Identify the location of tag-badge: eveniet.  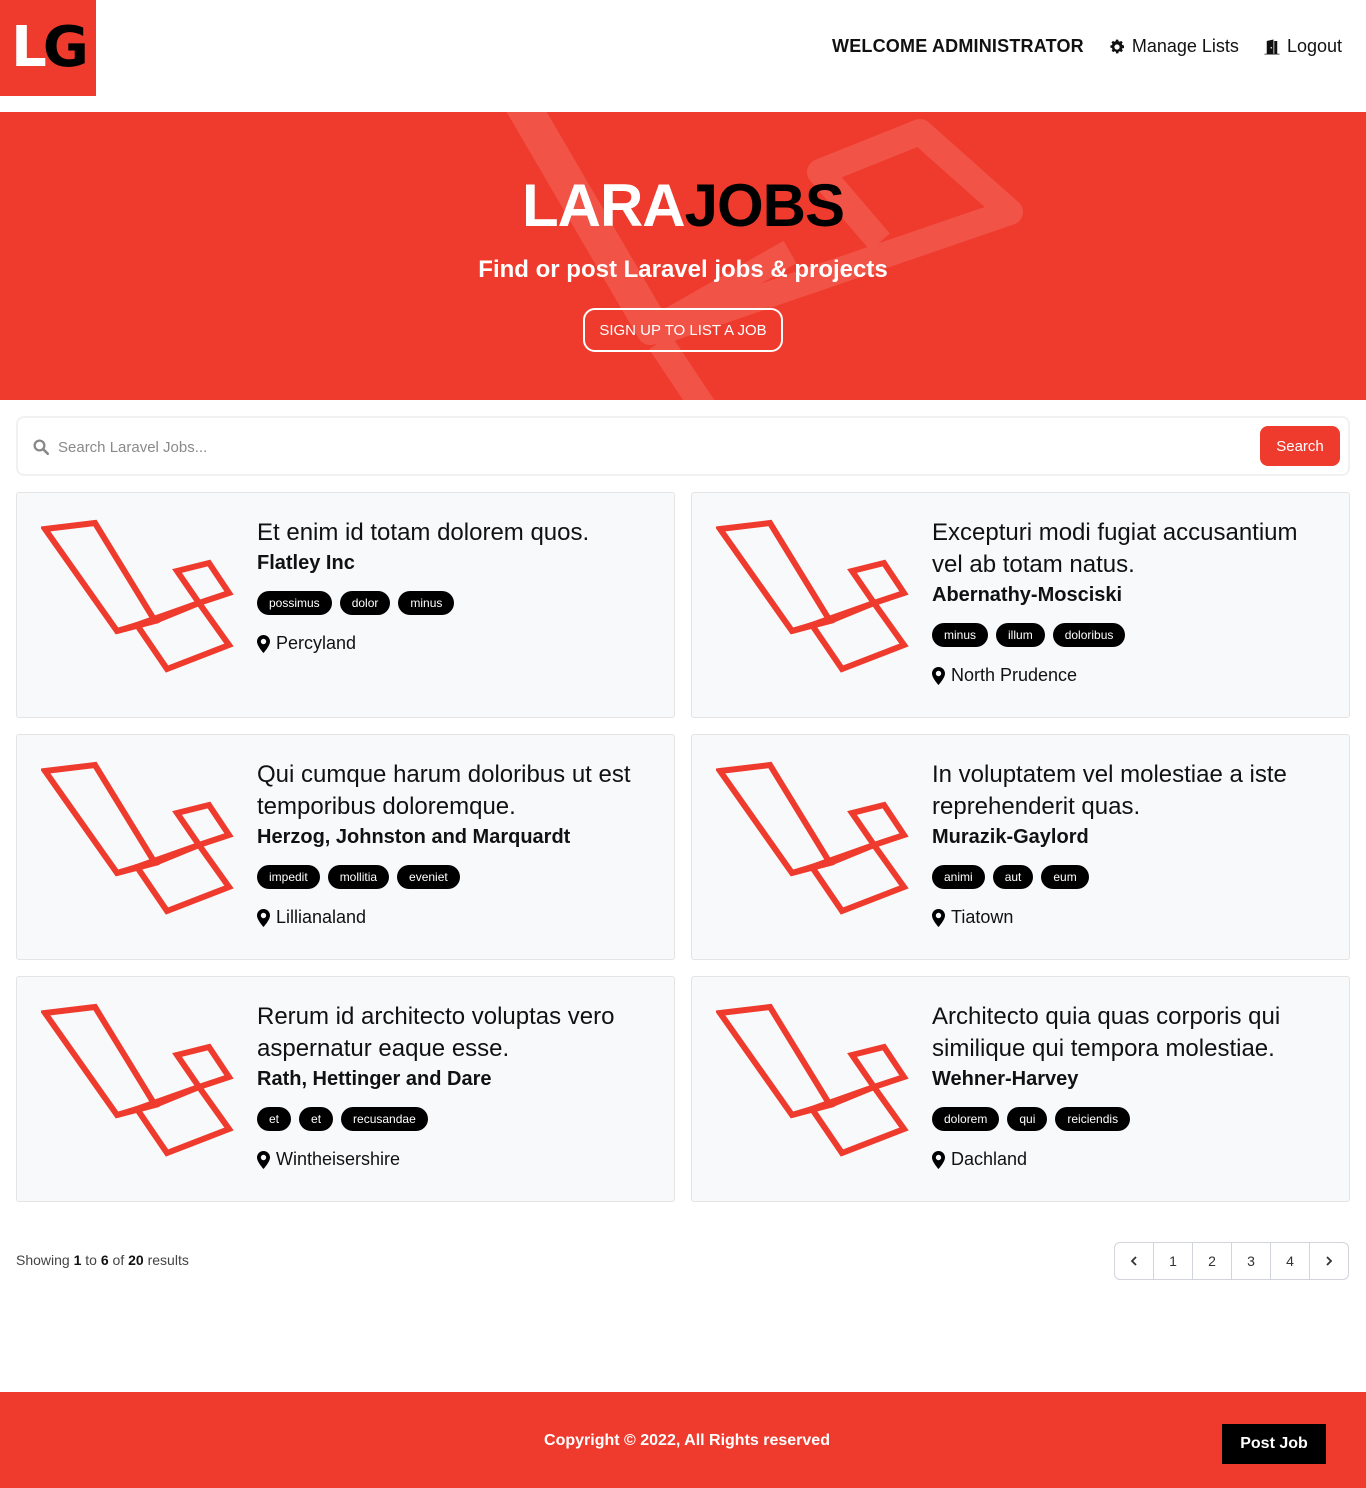
(428, 877).